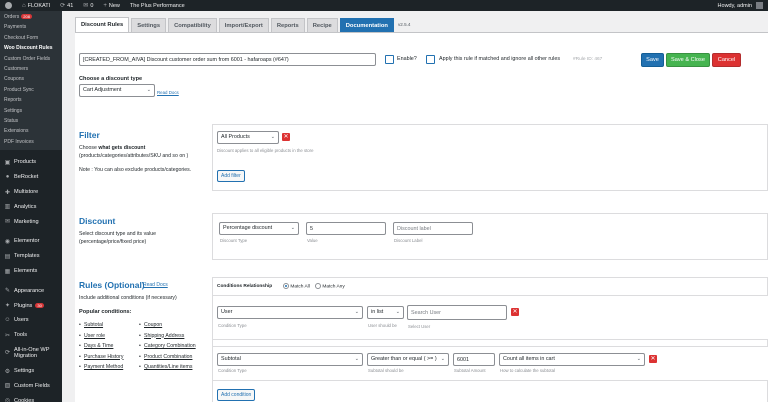 The image size is (768, 402). Describe the element at coordinates (149, 25) in the screenshot. I see `tab-settings: Settings` at that location.